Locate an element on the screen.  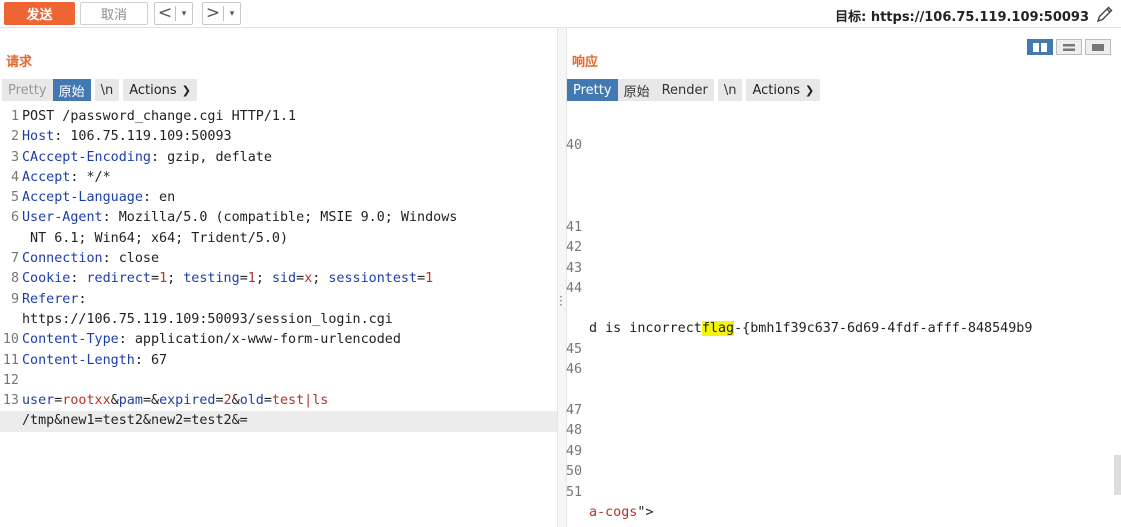
forward-dropdown-icon: ▾ is located at coordinates (232, 14).